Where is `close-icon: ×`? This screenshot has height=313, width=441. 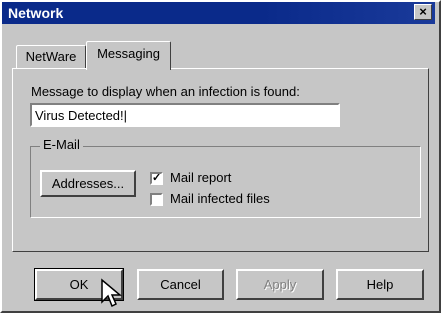
close-icon: × is located at coordinates (423, 12).